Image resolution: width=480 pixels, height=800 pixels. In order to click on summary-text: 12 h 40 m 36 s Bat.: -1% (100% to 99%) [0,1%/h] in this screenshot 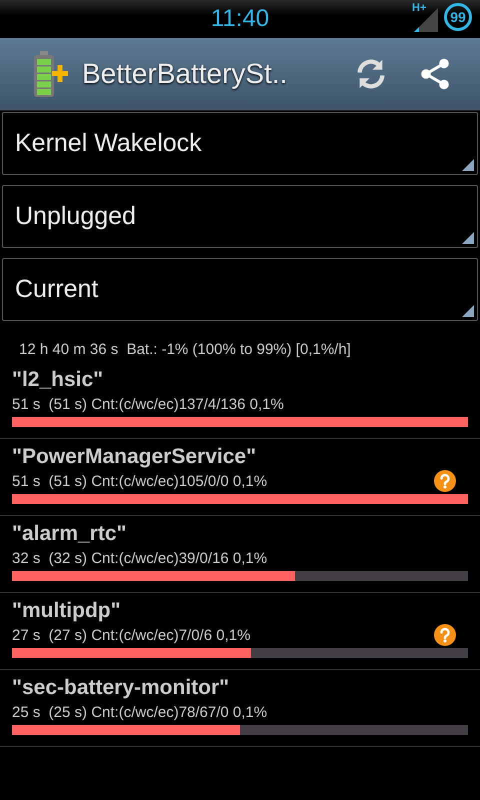, I will do `click(185, 350)`.